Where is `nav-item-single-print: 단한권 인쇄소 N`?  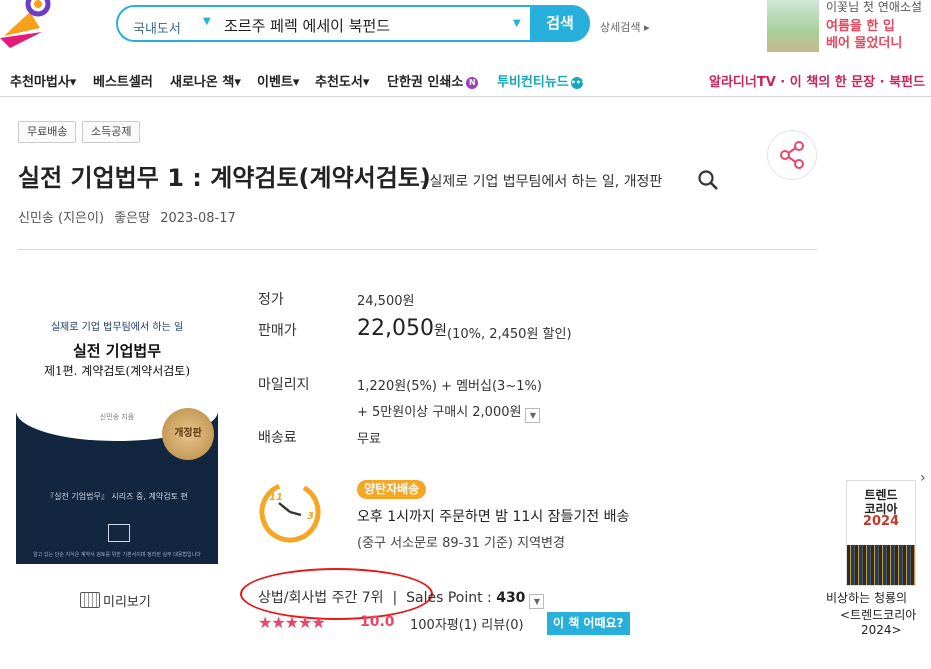
nav-item-single-print: 단한권 인쇄소 N is located at coordinates (433, 80).